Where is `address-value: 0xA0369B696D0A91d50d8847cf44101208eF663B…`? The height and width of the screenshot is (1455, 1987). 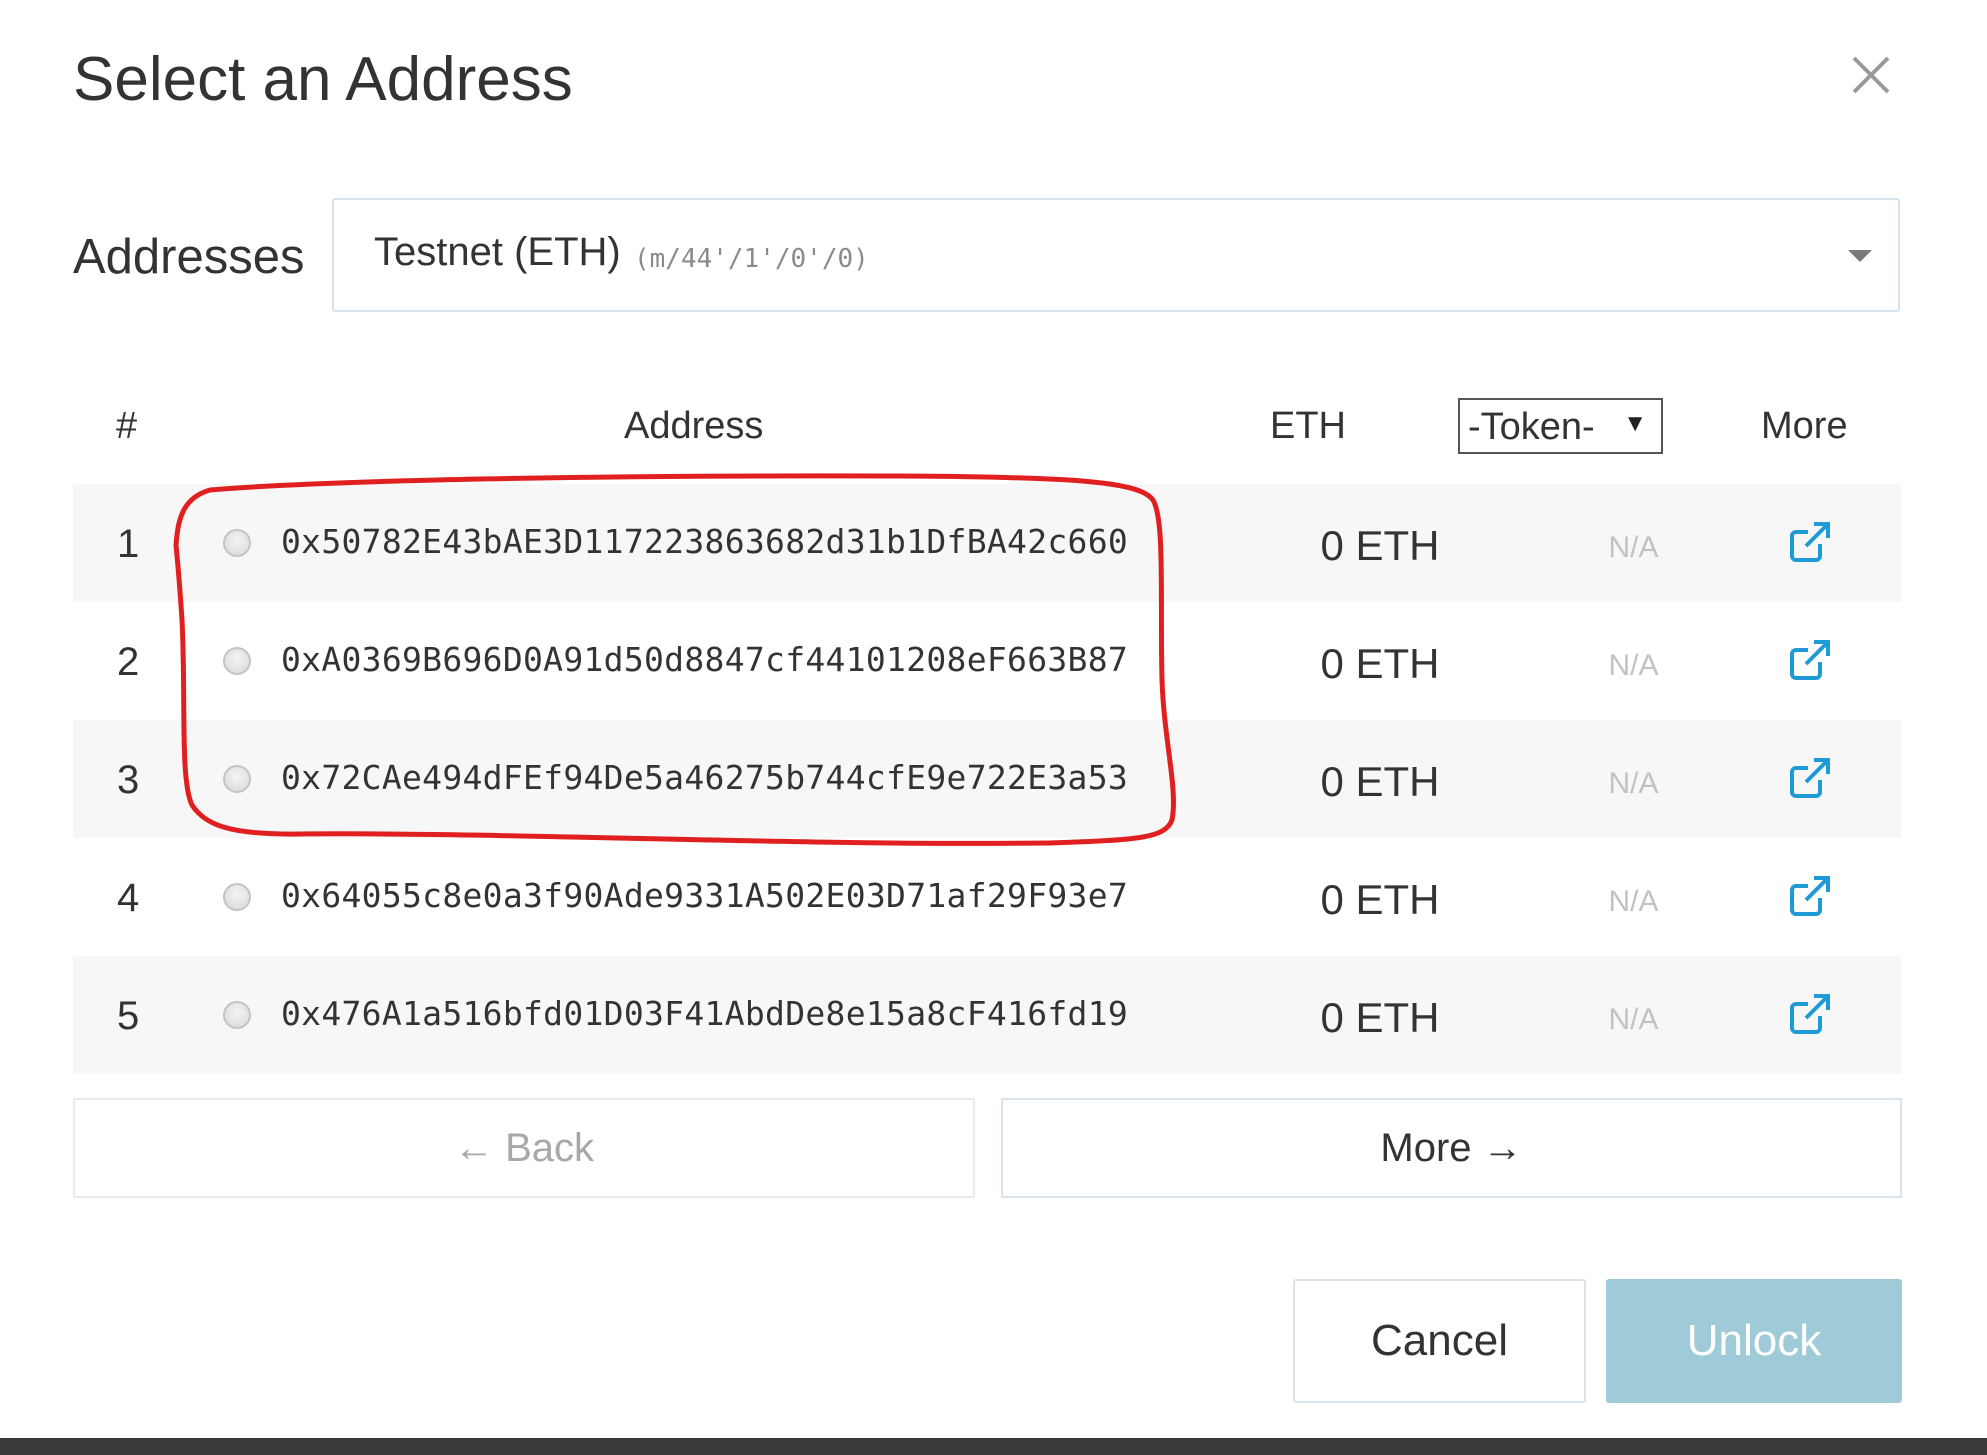 address-value: 0xA0369B696D0A91d50d8847cf44101208eF663B… is located at coordinates (705, 659).